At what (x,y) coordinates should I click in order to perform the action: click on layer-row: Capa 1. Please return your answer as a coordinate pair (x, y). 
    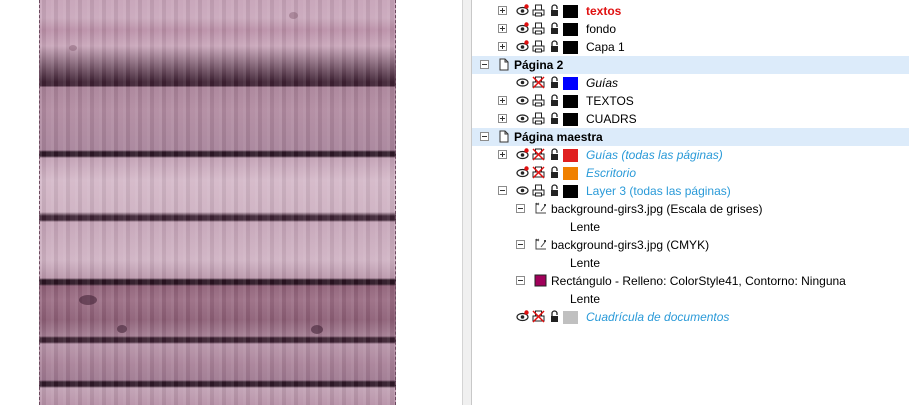
    Looking at the image, I should click on (690, 47).